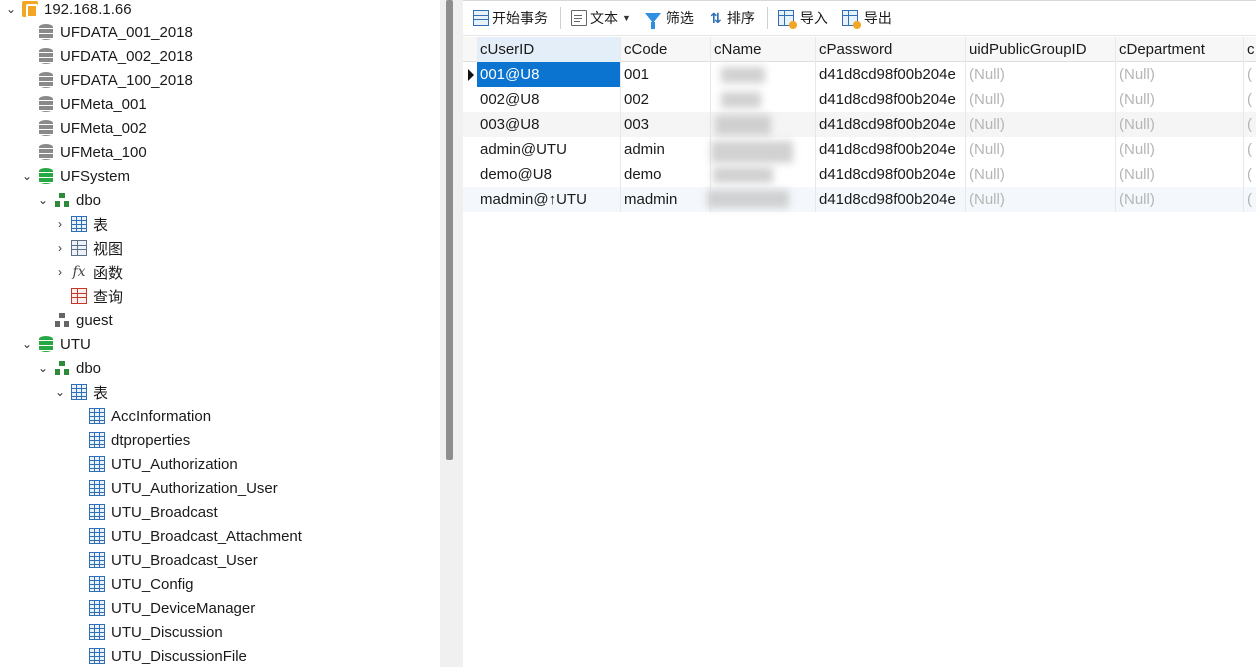 This screenshot has width=1256, height=667. I want to click on grid-cell: 001@U8, so click(549, 74).